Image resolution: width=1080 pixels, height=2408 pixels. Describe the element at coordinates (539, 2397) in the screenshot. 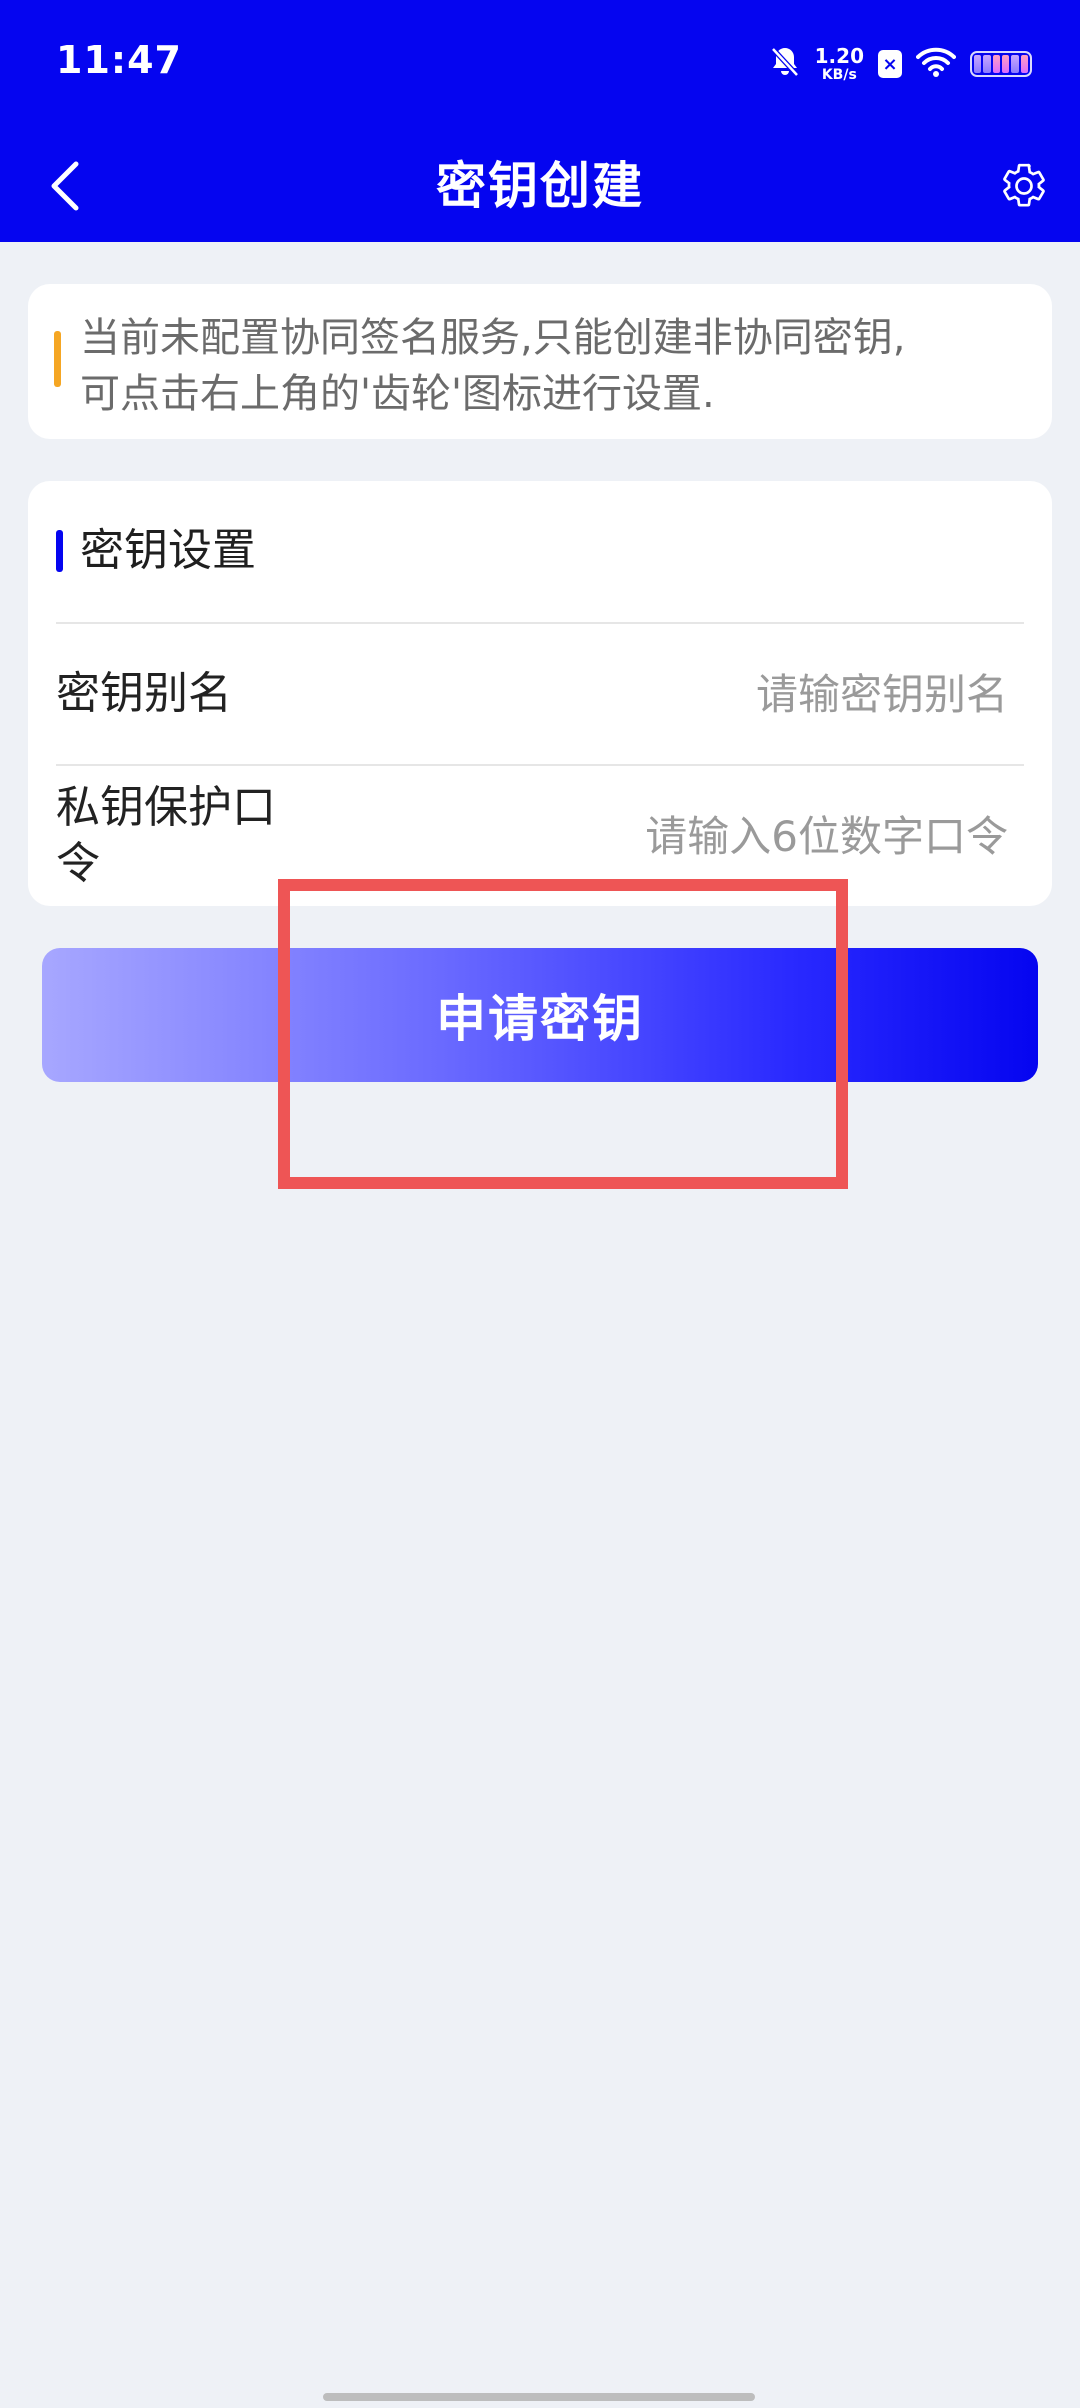

I see `home-indicator` at that location.